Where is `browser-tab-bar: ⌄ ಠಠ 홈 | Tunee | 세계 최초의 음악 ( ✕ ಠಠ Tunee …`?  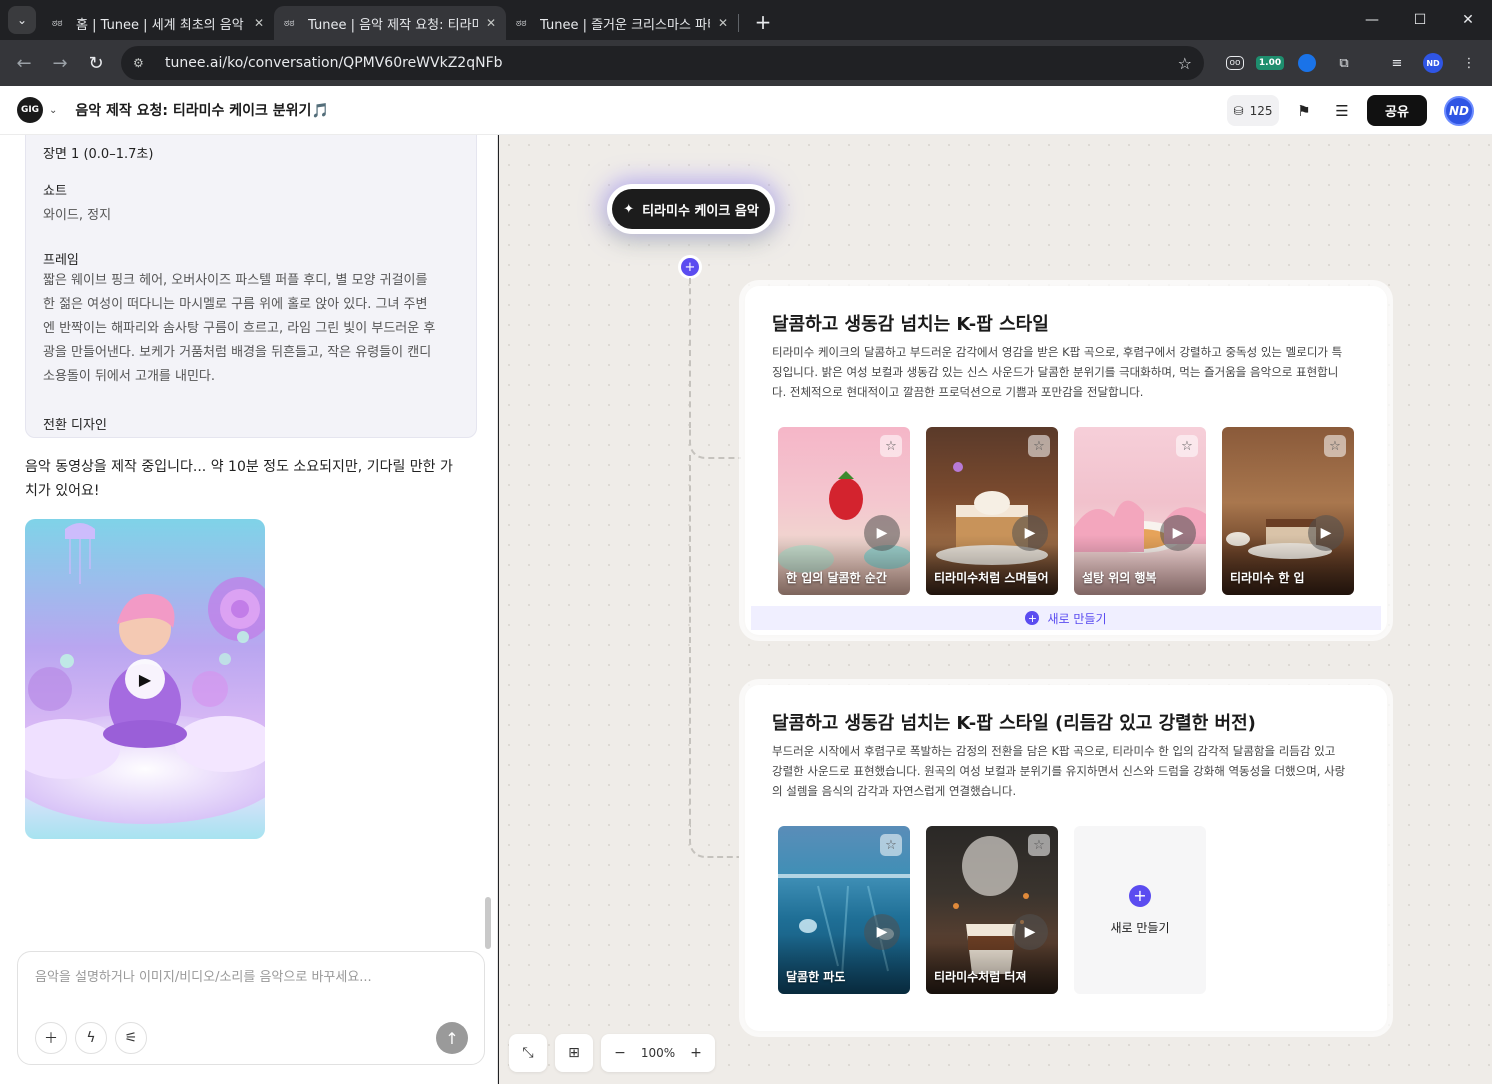 browser-tab-bar: ⌄ ಠಠ 홈 | Tunee | 세계 최초의 음악 ( ✕ ಠಠ Tunee … is located at coordinates (746, 20).